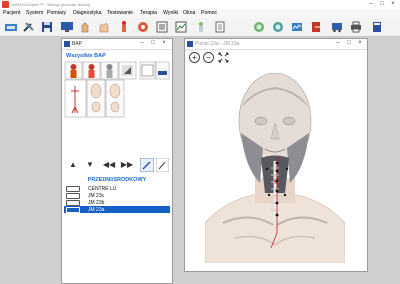 This screenshot has height=284, width=400. Describe the element at coordinates (90, 165) in the screenshot. I see `last-point-icon: ▼` at that location.